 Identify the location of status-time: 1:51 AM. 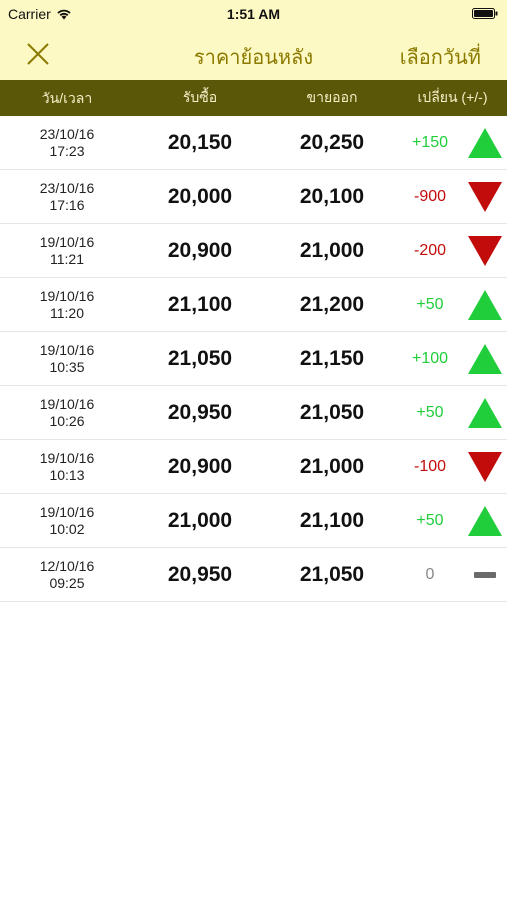
(253, 14).